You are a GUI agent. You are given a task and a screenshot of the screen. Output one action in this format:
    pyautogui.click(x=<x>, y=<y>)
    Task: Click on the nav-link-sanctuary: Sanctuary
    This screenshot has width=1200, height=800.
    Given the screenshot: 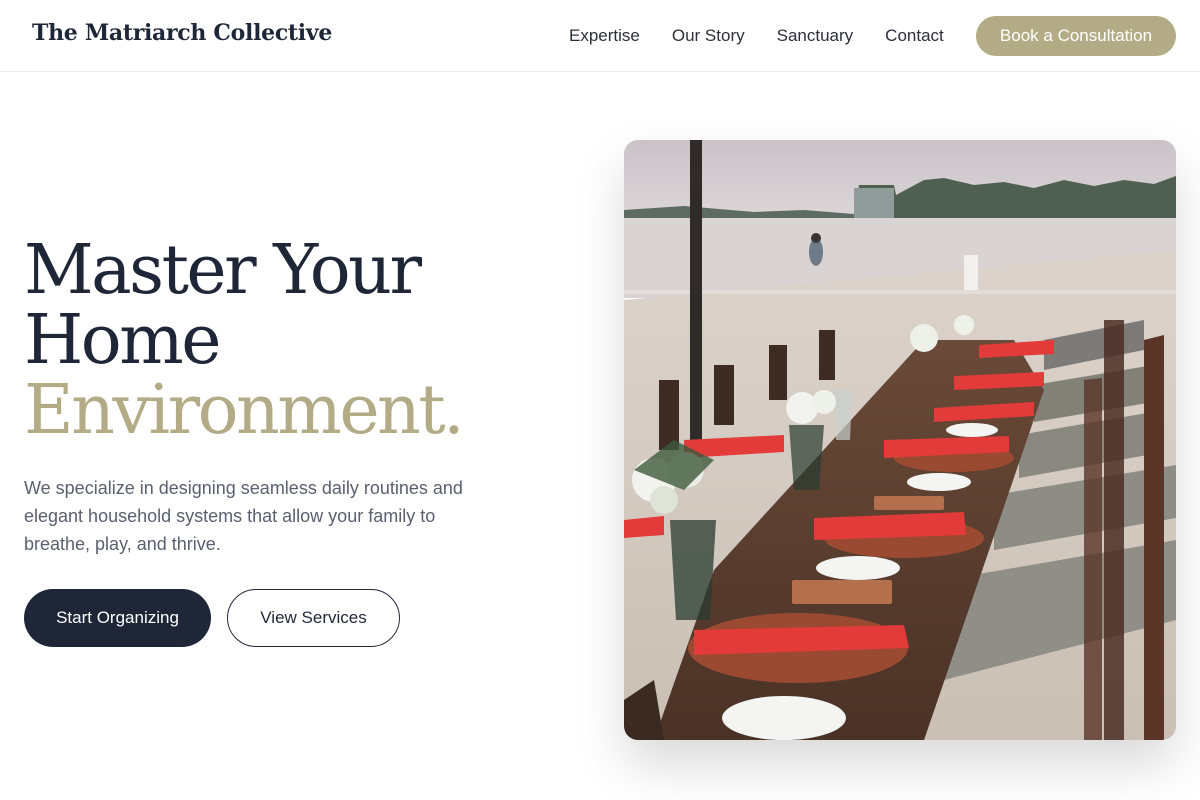 What is the action you would take?
    pyautogui.click(x=815, y=36)
    